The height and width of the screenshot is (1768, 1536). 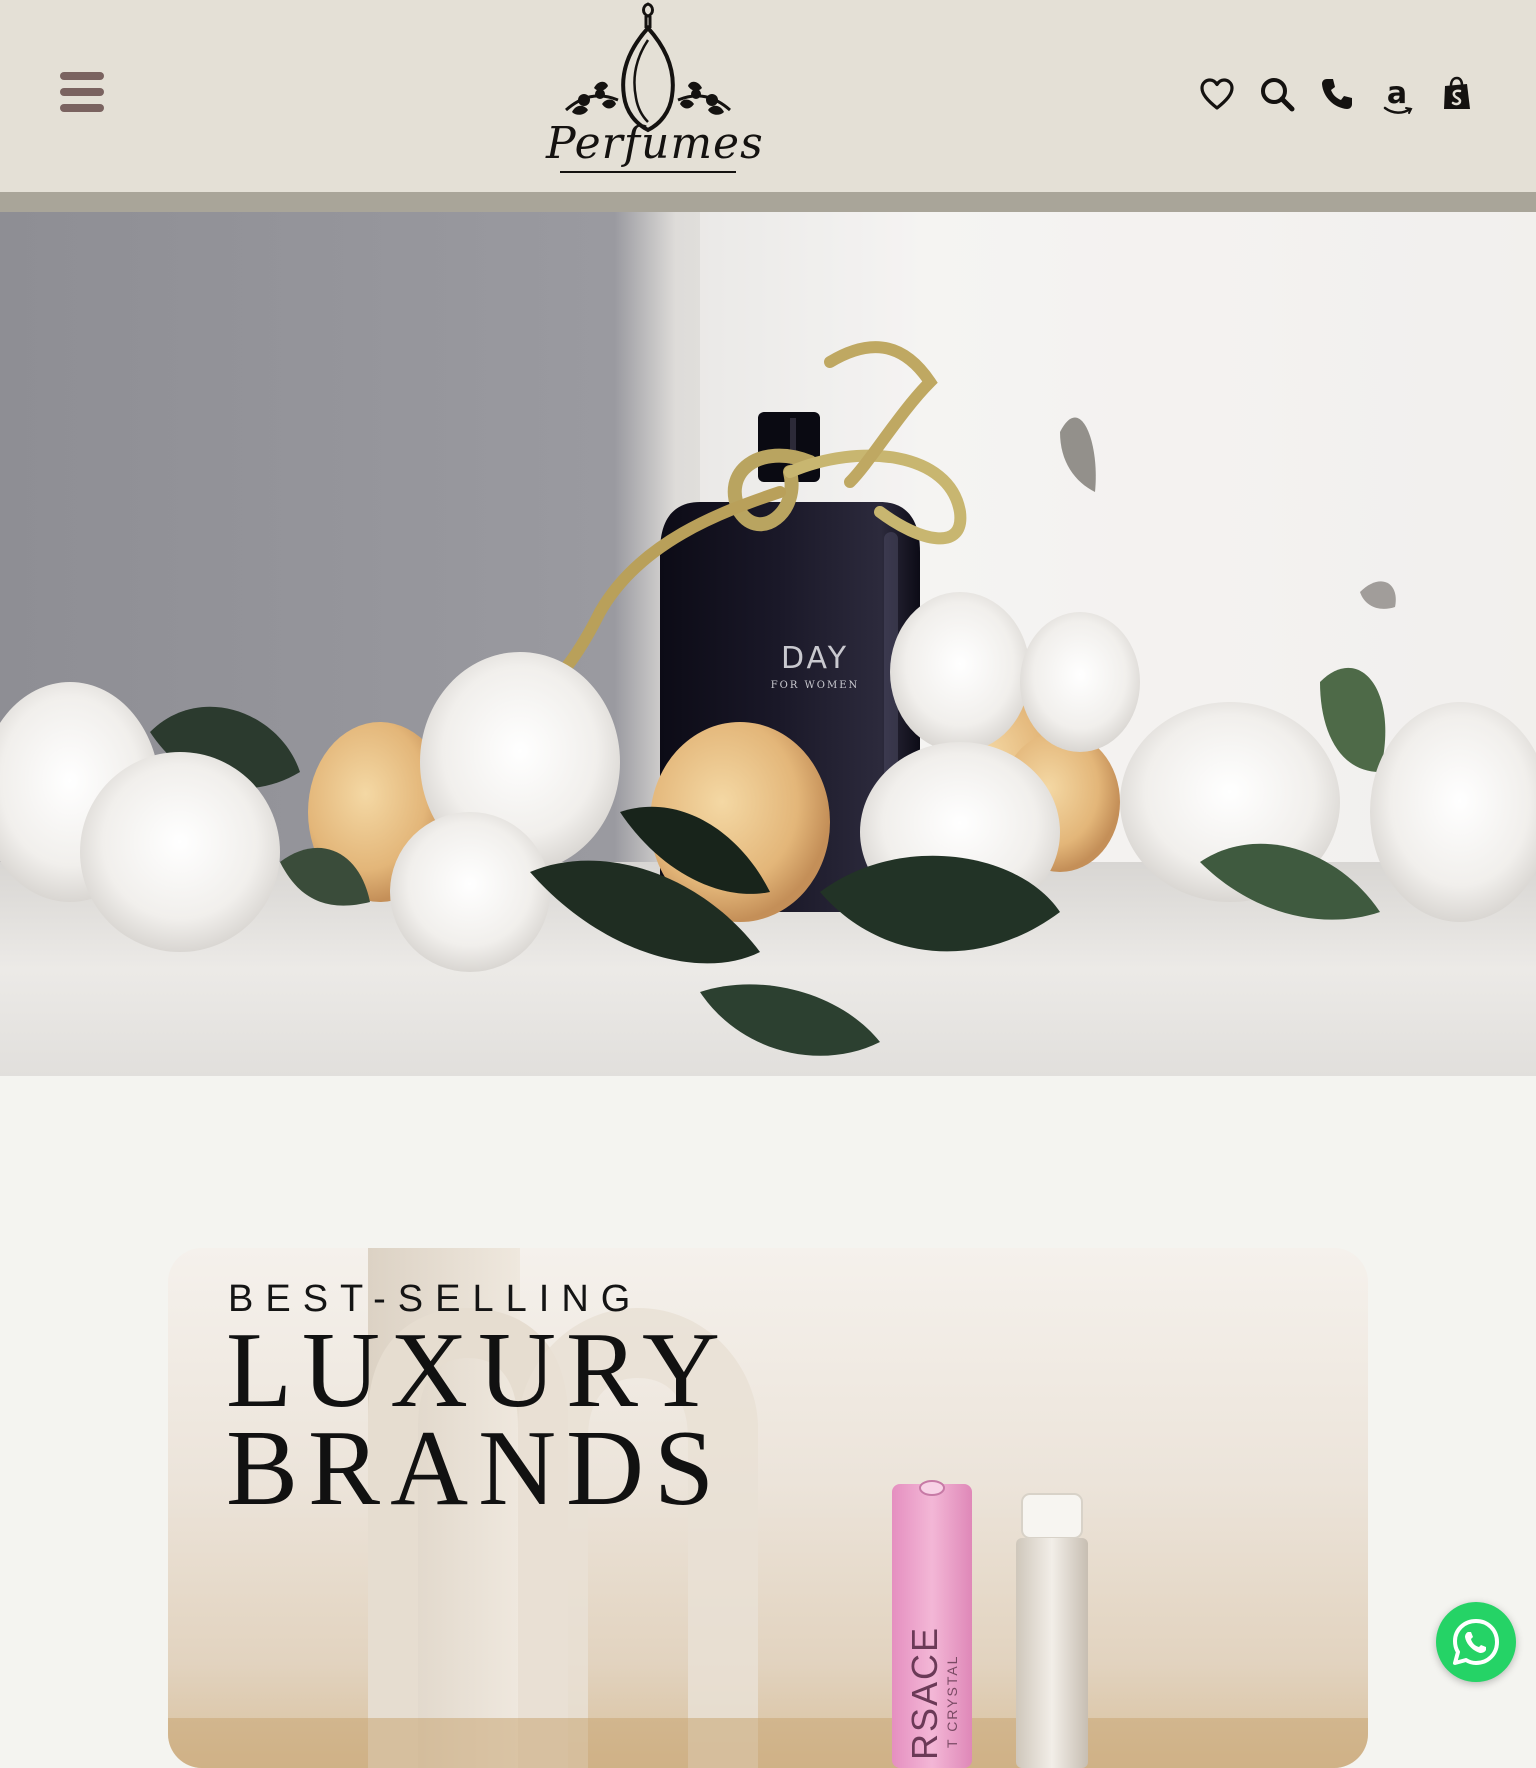 I want to click on wishlist-button, so click(x=1217, y=94).